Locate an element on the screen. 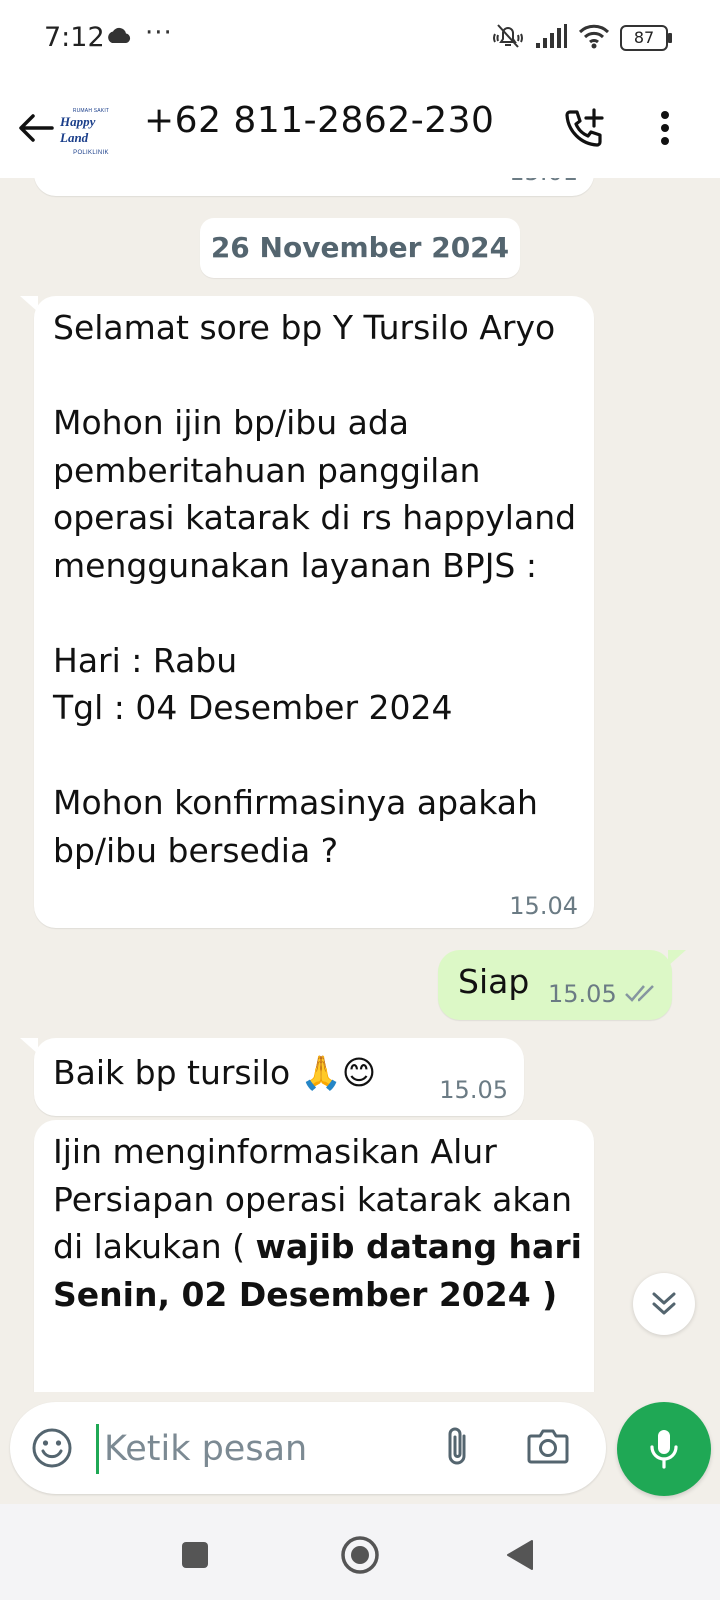  camera-button is located at coordinates (548, 1448).